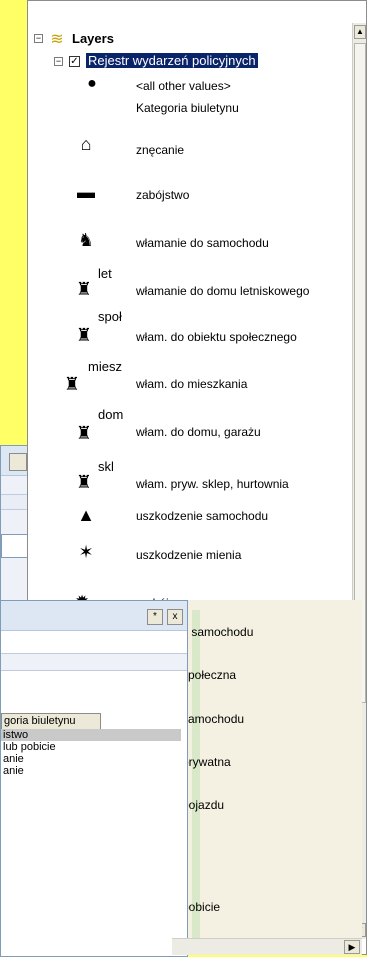  Describe the element at coordinates (57, 39) in the screenshot. I see `layers-icon: ≋` at that location.